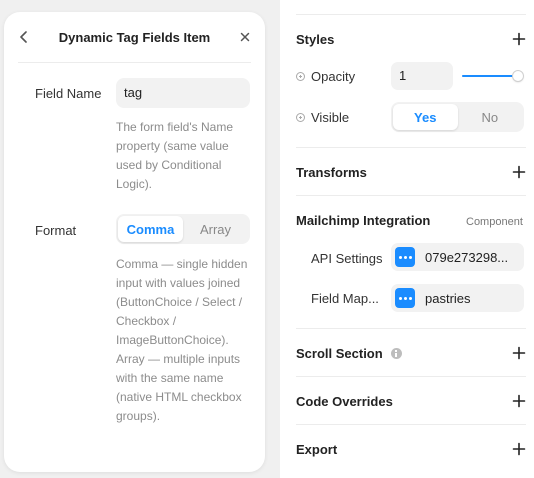 This screenshot has height=478, width=534. What do you see at coordinates (315, 39) in the screenshot?
I see `styles-section-title: Styles` at bounding box center [315, 39].